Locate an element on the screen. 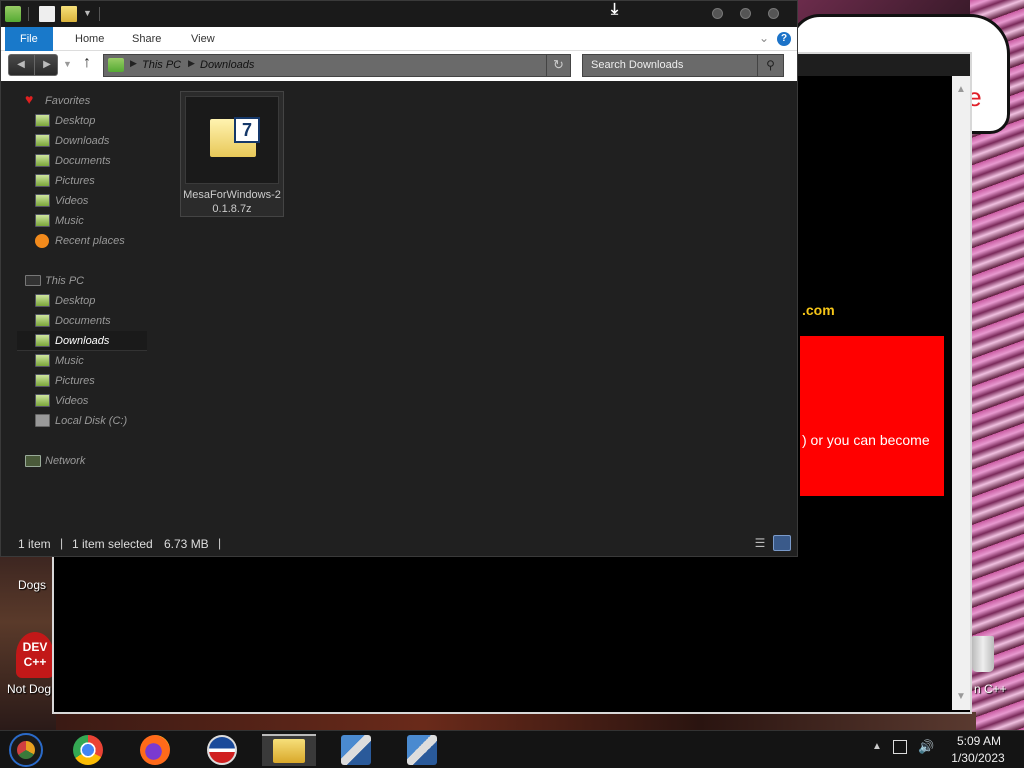  breadcrumb-downloads: Downloads is located at coordinates (227, 65).